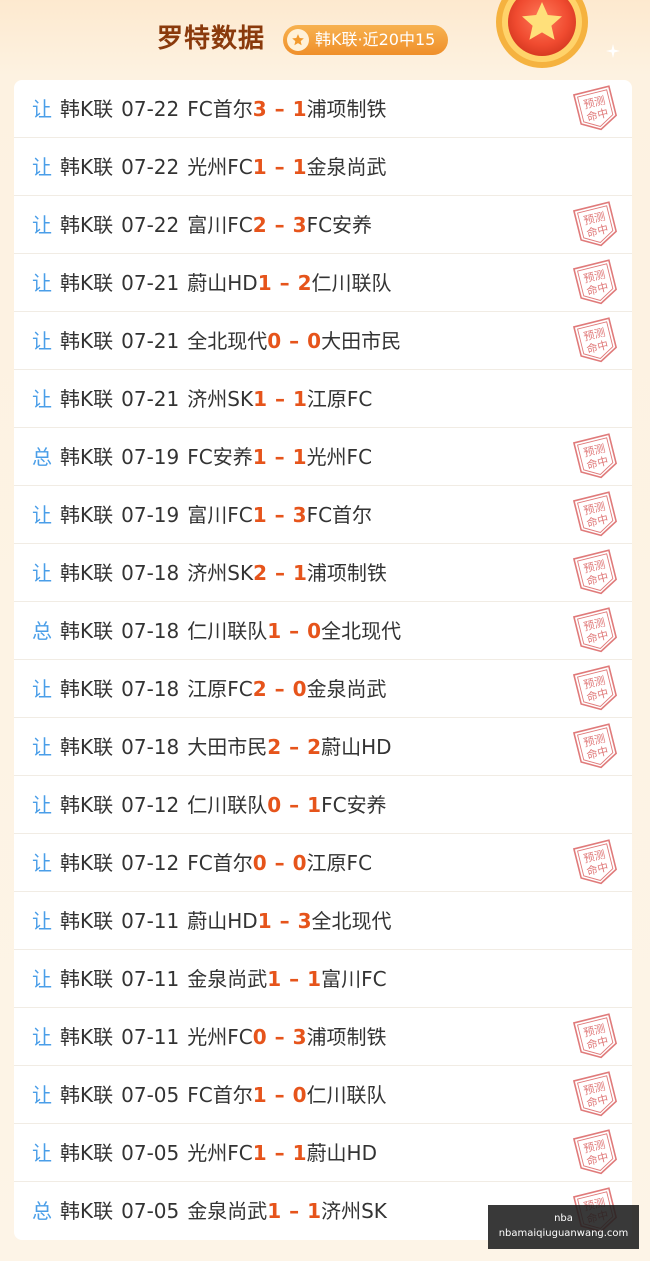 Image resolution: width=650 pixels, height=1261 pixels. Describe the element at coordinates (339, 457) in the screenshot. I see `away-team: 光州FC` at that location.